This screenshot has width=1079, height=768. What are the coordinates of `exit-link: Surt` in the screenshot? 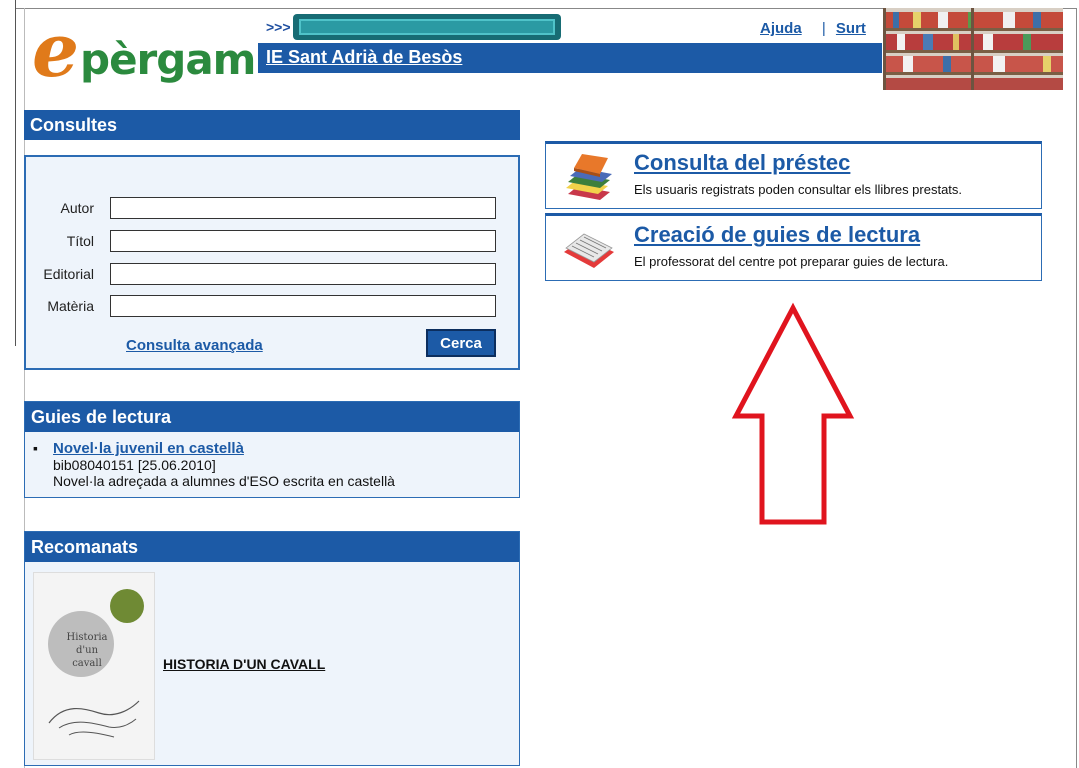 It's located at (851, 28).